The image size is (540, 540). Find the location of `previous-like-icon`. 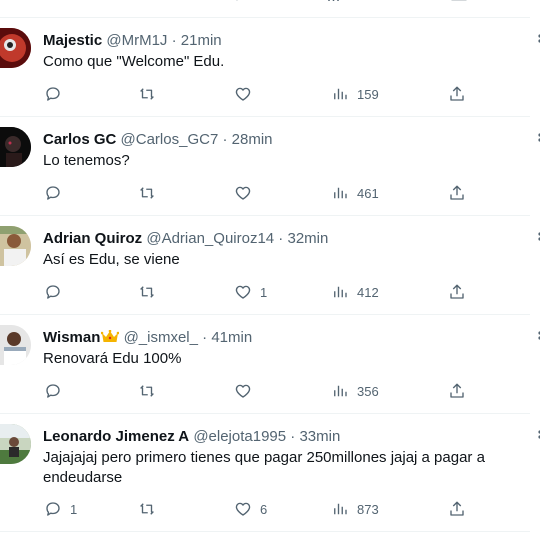

previous-like-icon is located at coordinates (237, 2).